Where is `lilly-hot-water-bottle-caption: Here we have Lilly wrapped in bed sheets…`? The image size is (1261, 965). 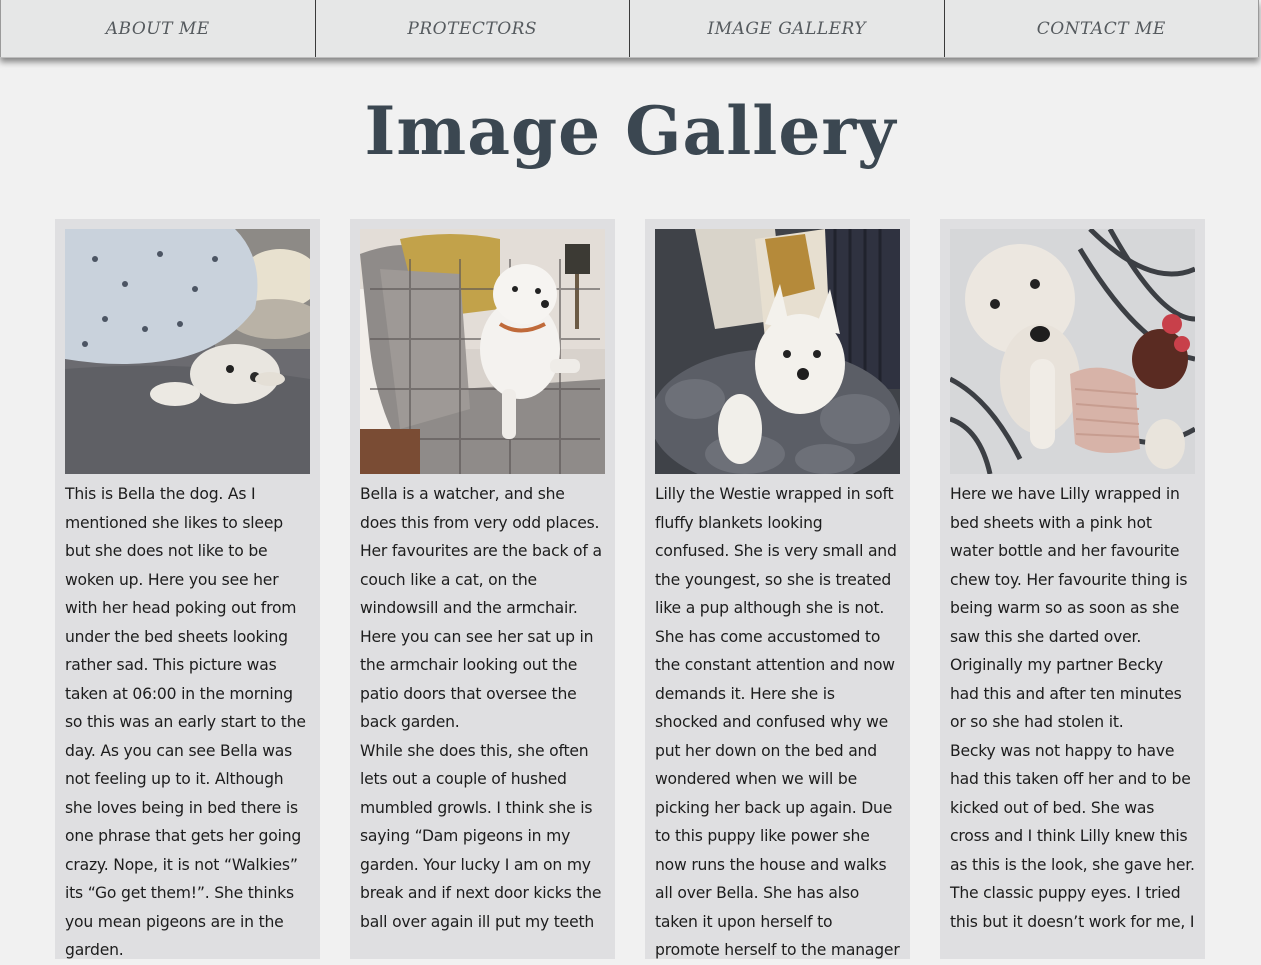
lilly-hot-water-bottle-caption: Here we have Lilly wrapped in bed sheets… is located at coordinates (1072, 708).